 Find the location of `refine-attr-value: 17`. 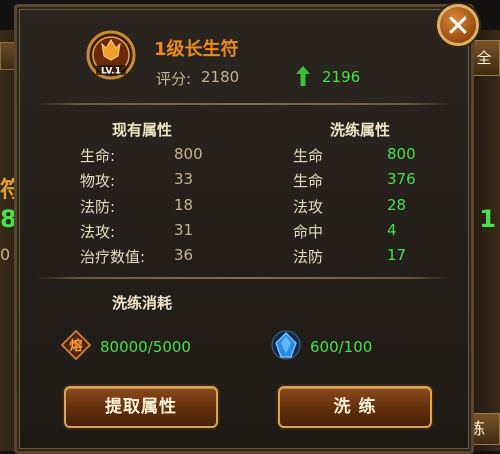

refine-attr-value: 17 is located at coordinates (397, 255).